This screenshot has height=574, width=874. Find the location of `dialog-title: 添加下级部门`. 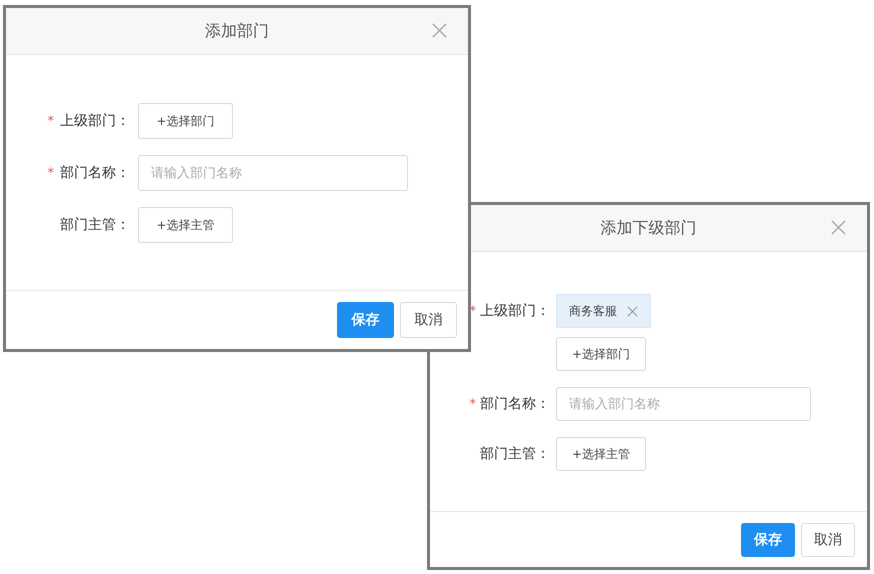

dialog-title: 添加下级部门 is located at coordinates (648, 228).